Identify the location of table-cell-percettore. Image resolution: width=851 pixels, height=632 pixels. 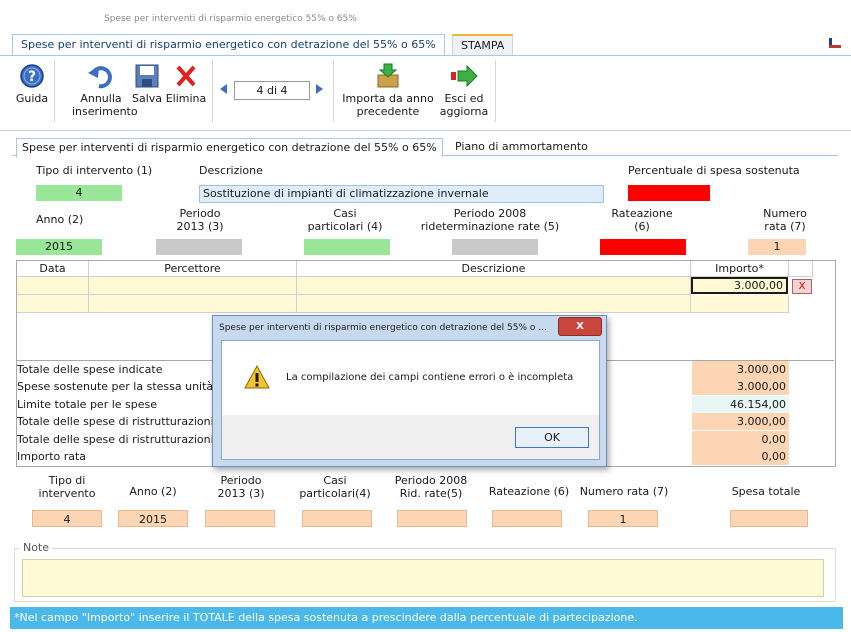
(193, 286).